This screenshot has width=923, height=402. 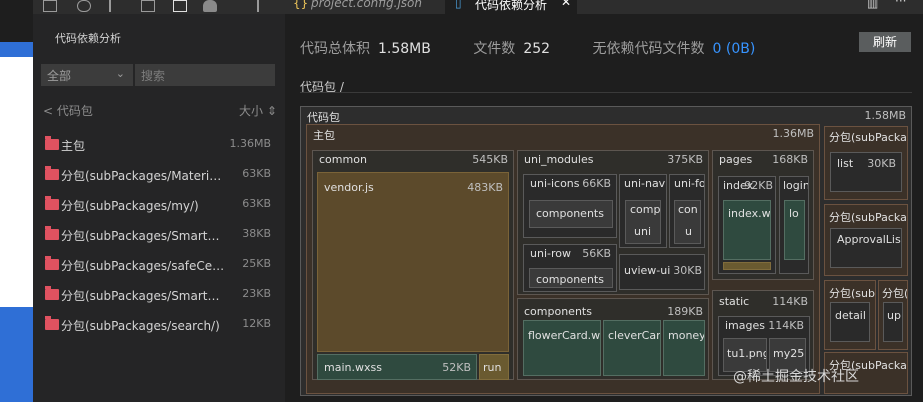 I want to click on watermark-text: @稀土掘金技术社区, so click(x=796, y=377).